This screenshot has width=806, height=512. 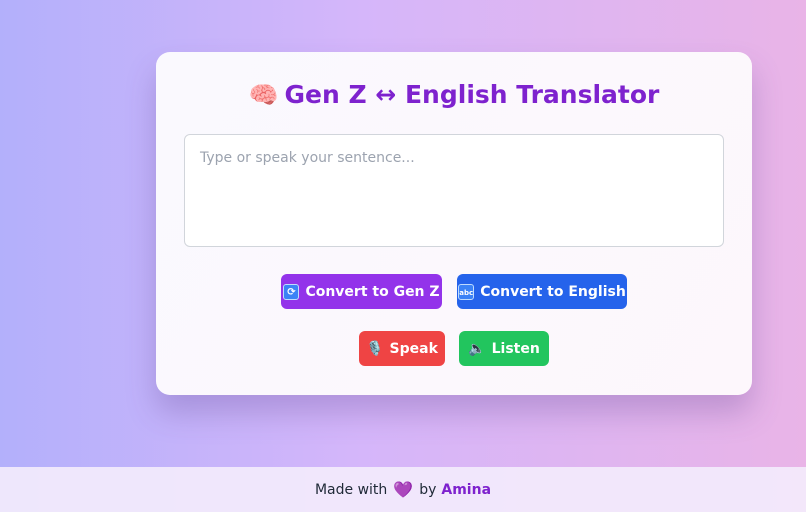 I want to click on refresh-icon: ⟳, so click(x=291, y=291).